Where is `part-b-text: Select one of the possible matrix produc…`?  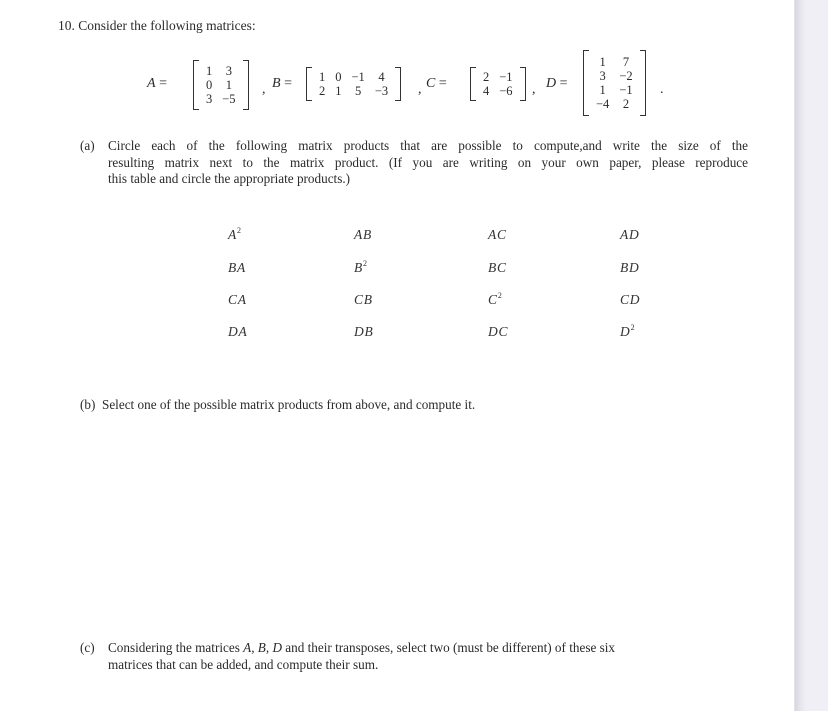
part-b-text: Select one of the possible matrix produc… is located at coordinates (288, 404).